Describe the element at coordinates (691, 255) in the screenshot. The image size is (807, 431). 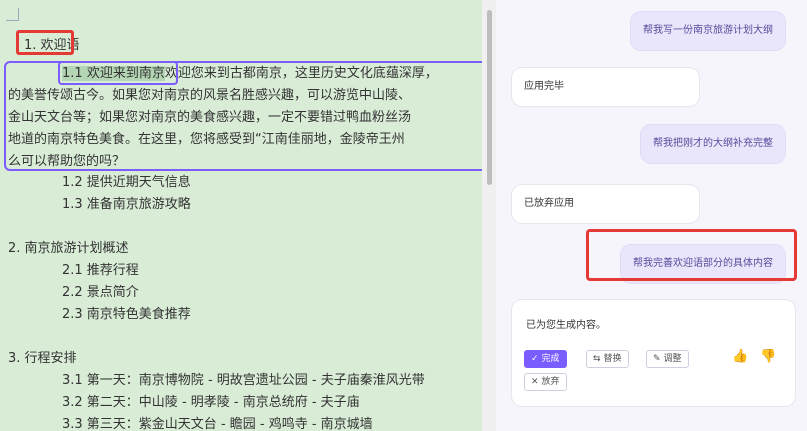
I see `message-highlight-box` at that location.